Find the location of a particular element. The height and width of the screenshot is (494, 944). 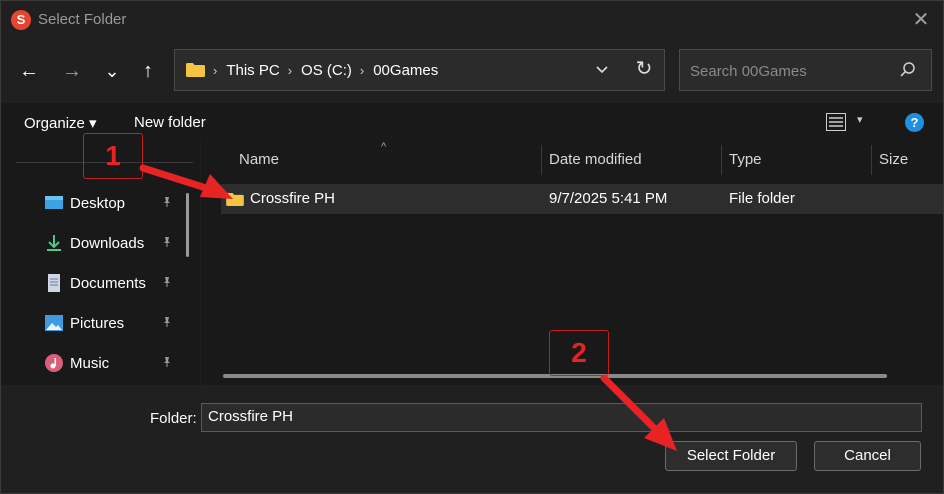

organize-button: Organize ▾ is located at coordinates (60, 123).